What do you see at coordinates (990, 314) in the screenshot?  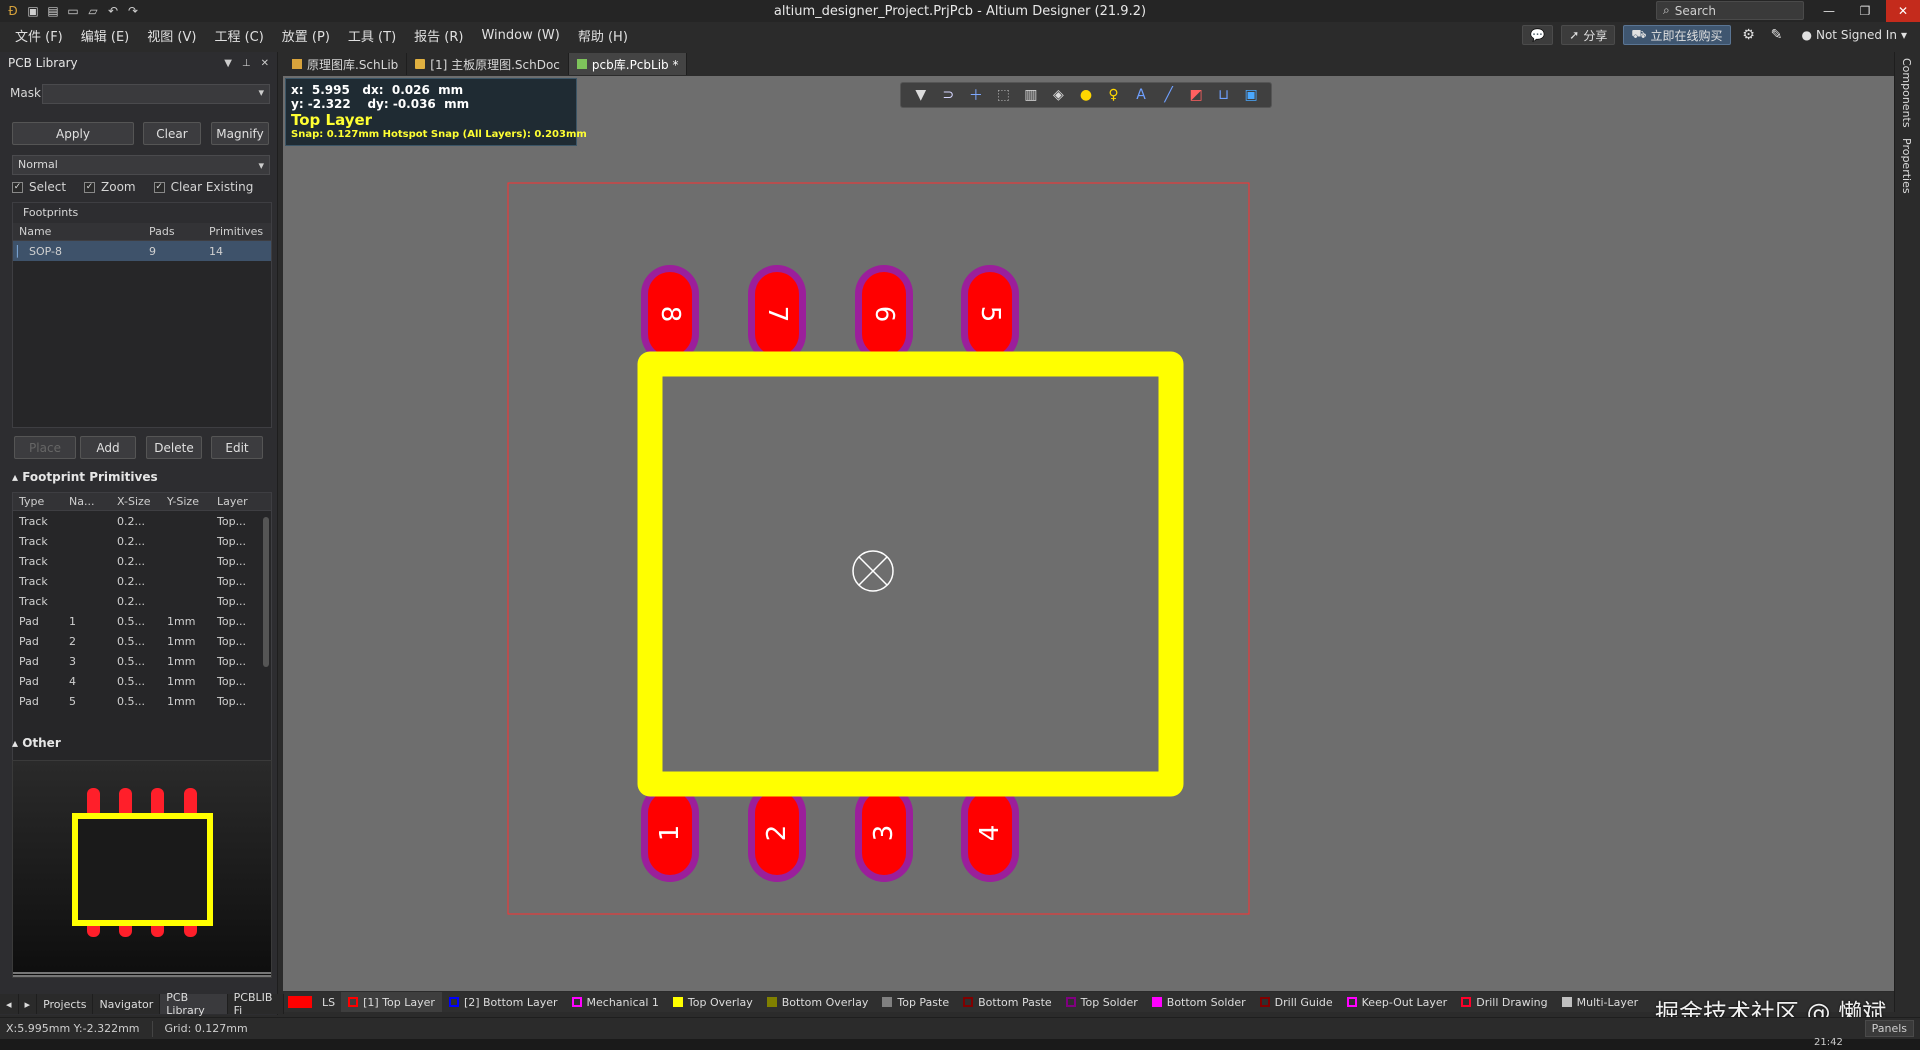 I see `pad-5: 5` at bounding box center [990, 314].